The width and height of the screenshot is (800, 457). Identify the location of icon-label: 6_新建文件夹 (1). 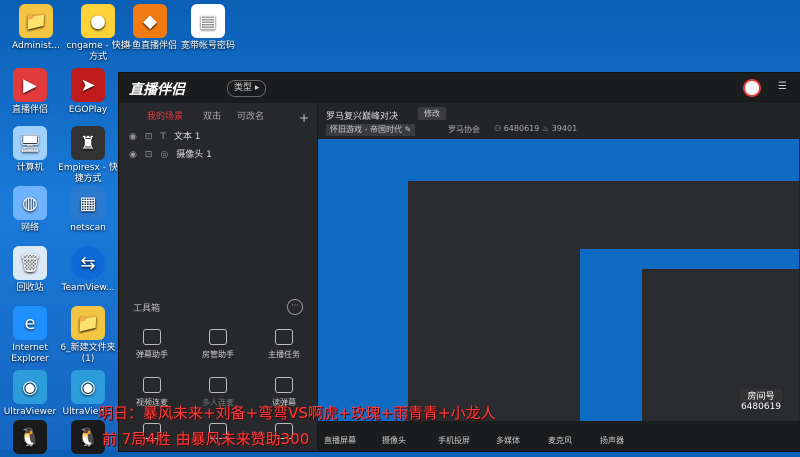
(88, 353).